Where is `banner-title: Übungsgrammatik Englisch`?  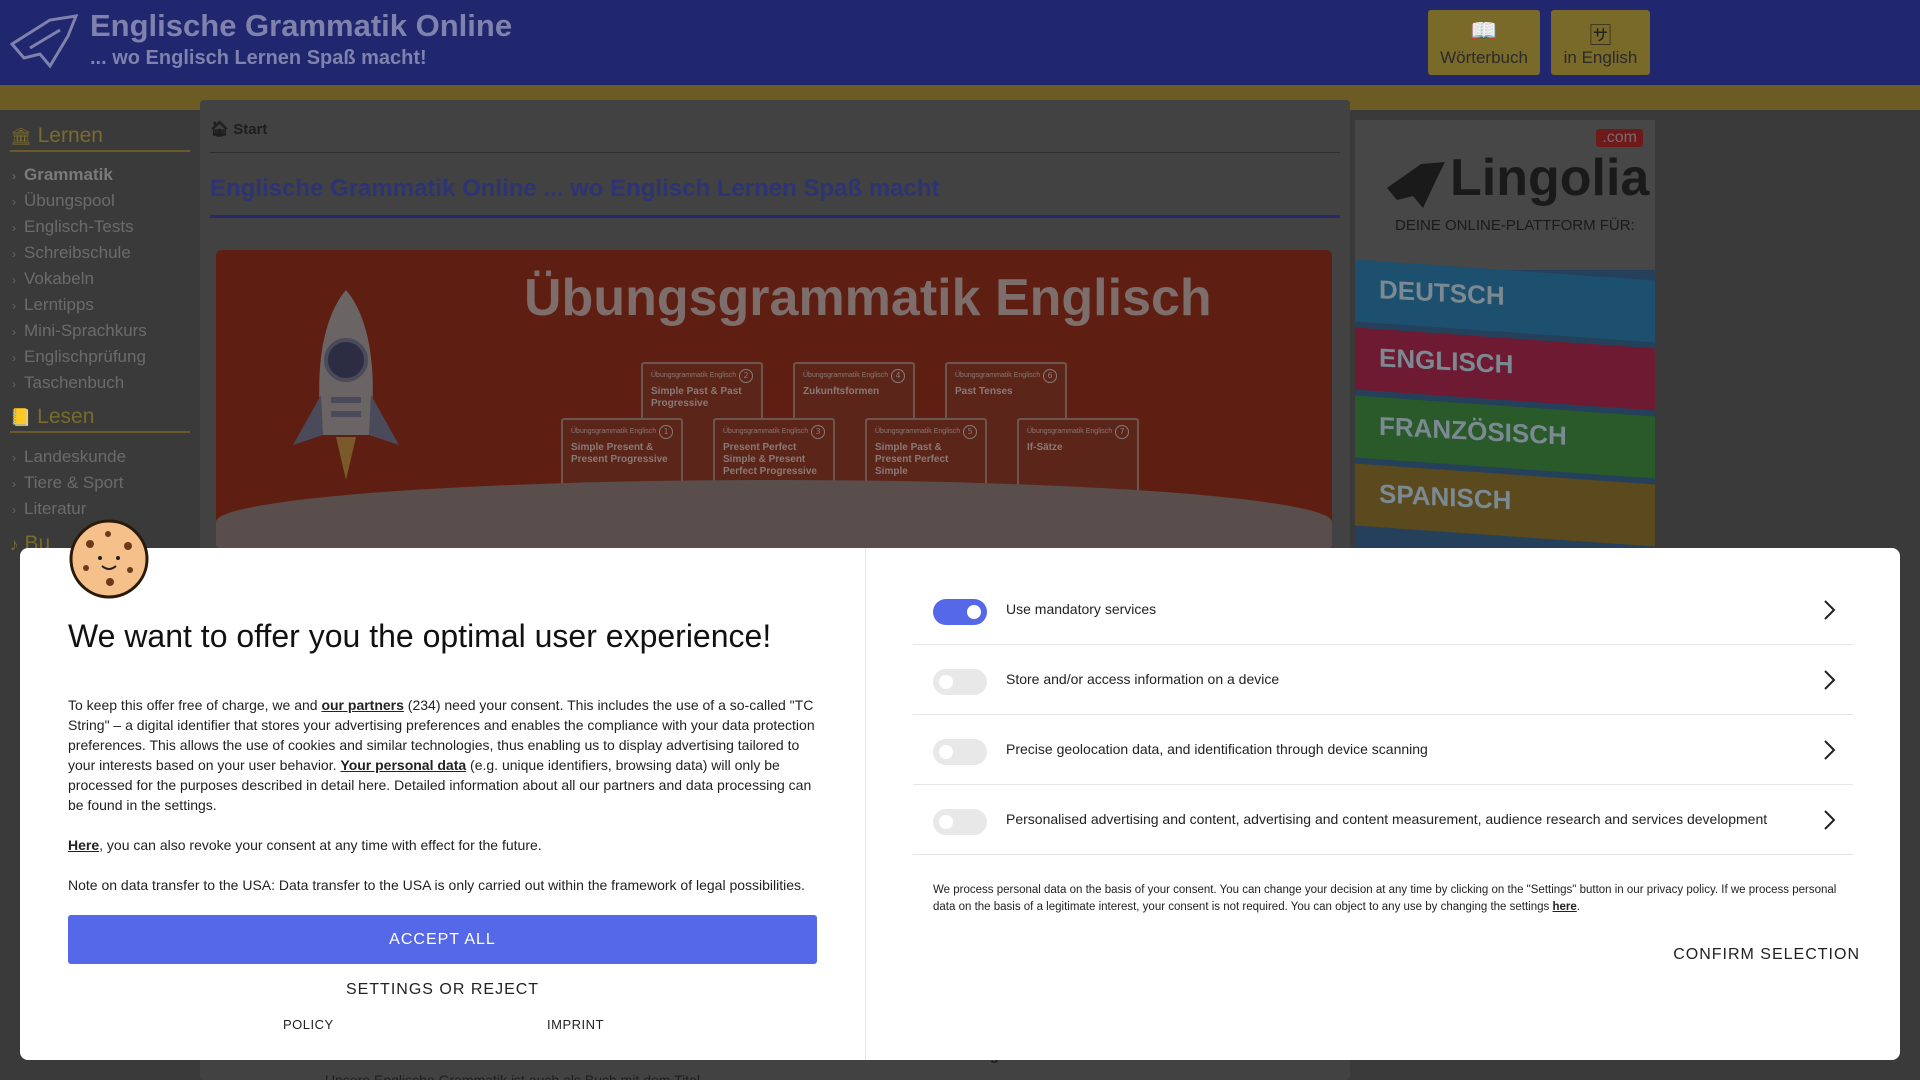
banner-title: Übungsgrammatik Englisch is located at coordinates (868, 298).